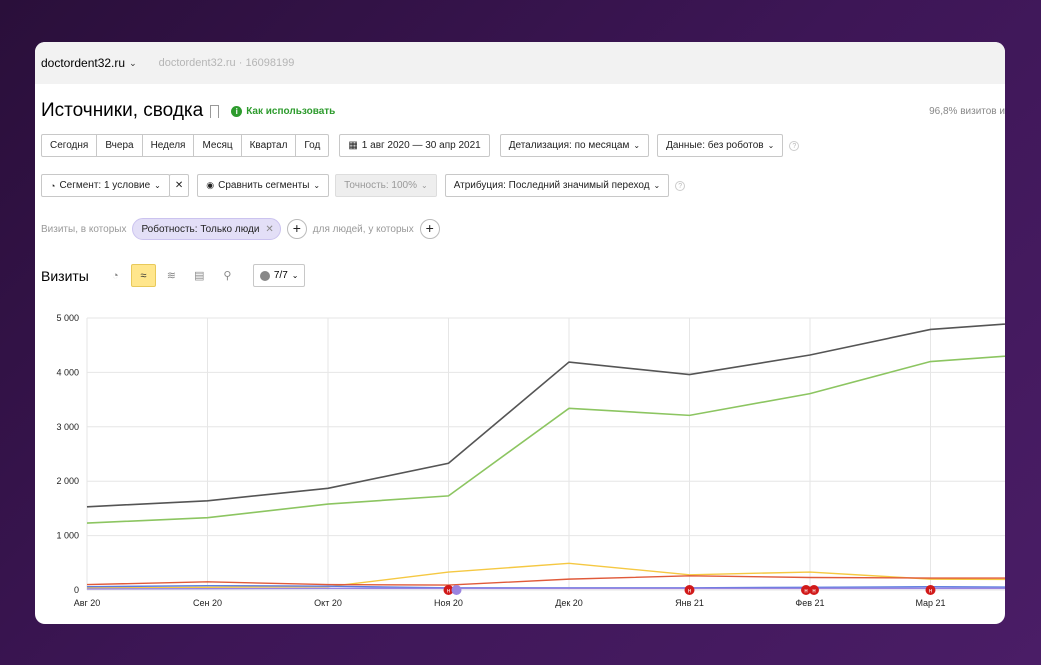 This screenshot has width=1041, height=665. What do you see at coordinates (217, 145) in the screenshot?
I see `period-month-button: Месяц` at bounding box center [217, 145].